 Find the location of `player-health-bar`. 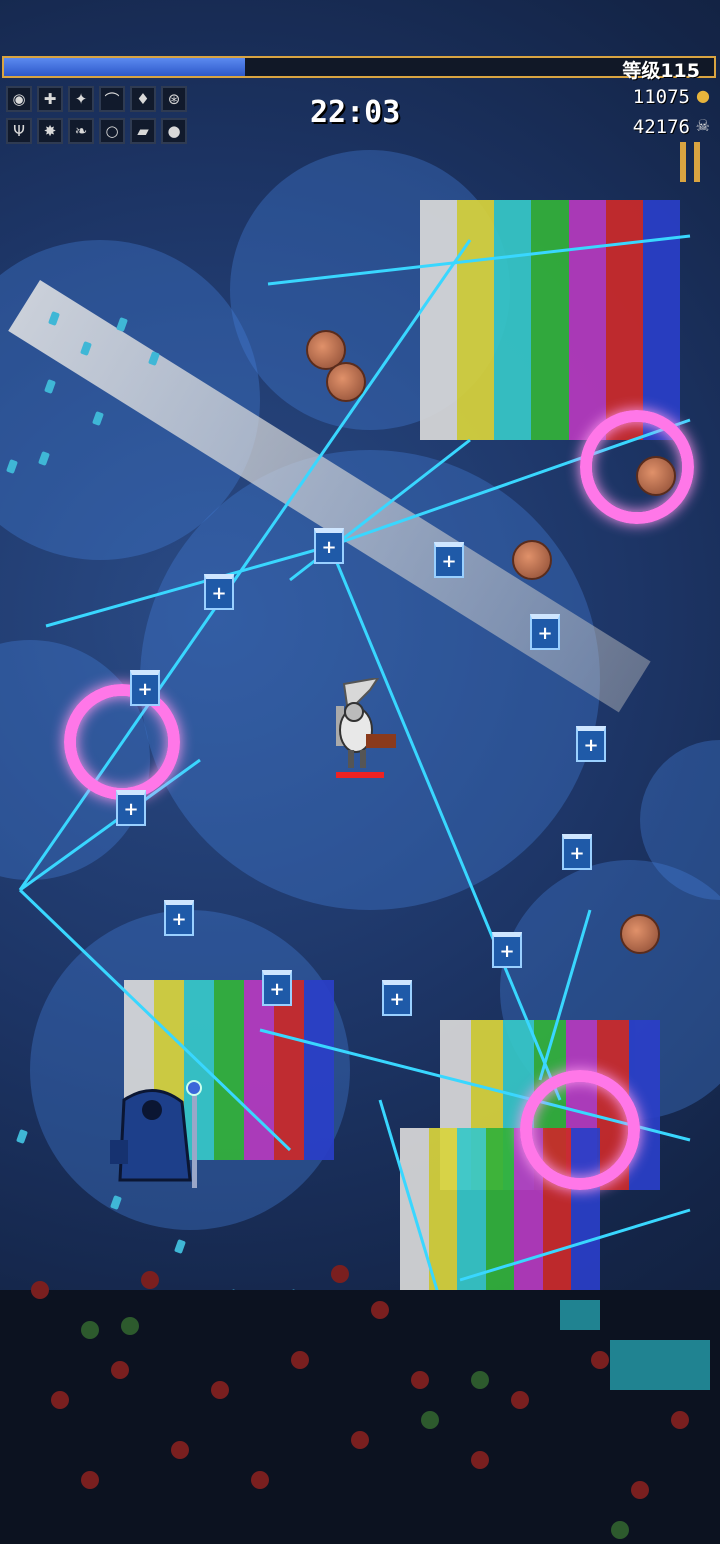

player-health-bar is located at coordinates (360, 775).